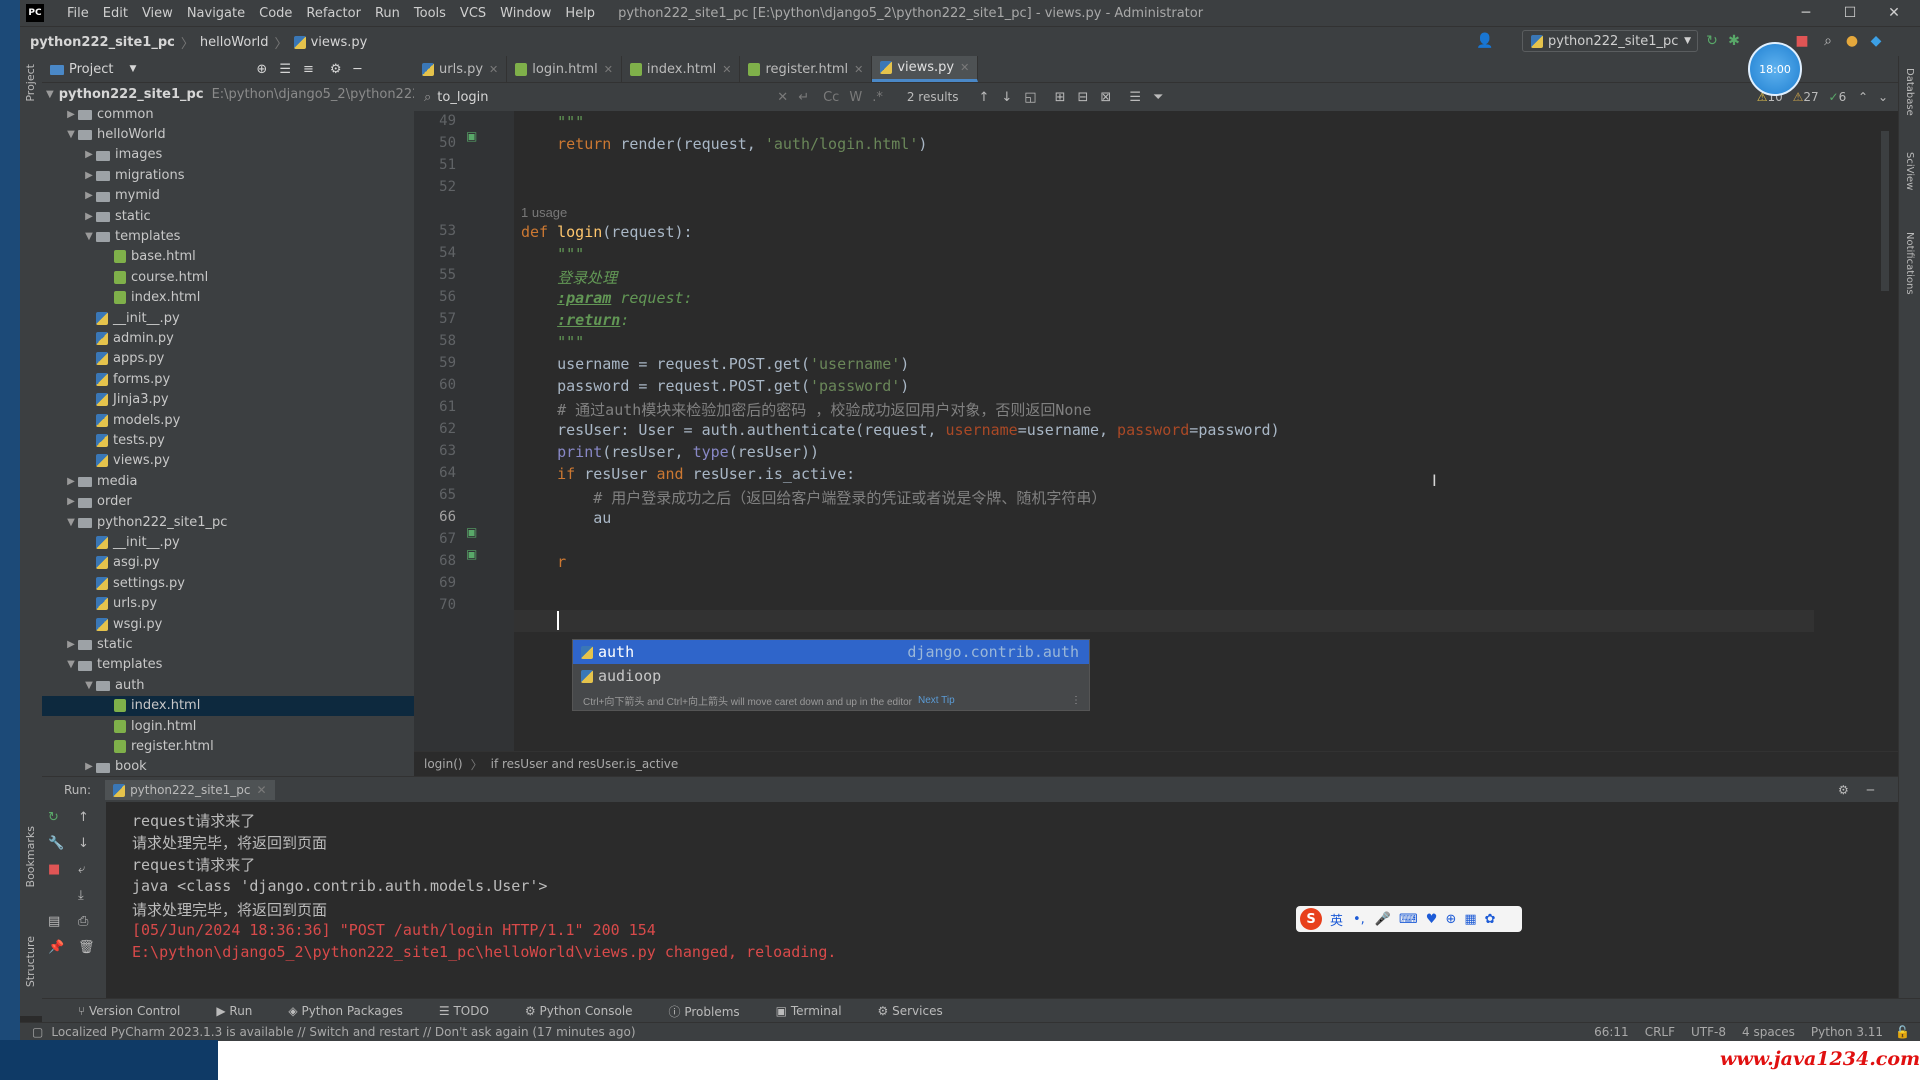 The height and width of the screenshot is (1080, 1920). What do you see at coordinates (1611, 1032) in the screenshot?
I see `caret-position: 66:11` at bounding box center [1611, 1032].